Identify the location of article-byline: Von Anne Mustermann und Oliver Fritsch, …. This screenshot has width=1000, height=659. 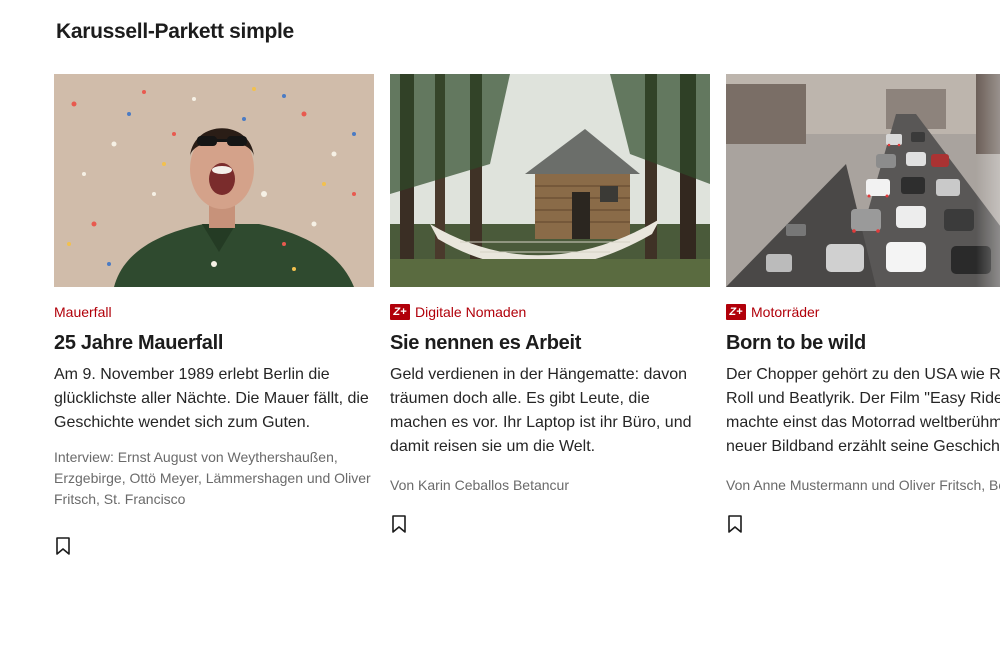
(863, 485).